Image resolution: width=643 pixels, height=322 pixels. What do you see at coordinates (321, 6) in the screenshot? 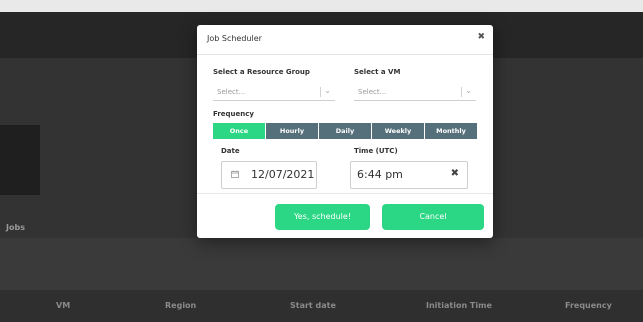
I see `top-bar` at bounding box center [321, 6].